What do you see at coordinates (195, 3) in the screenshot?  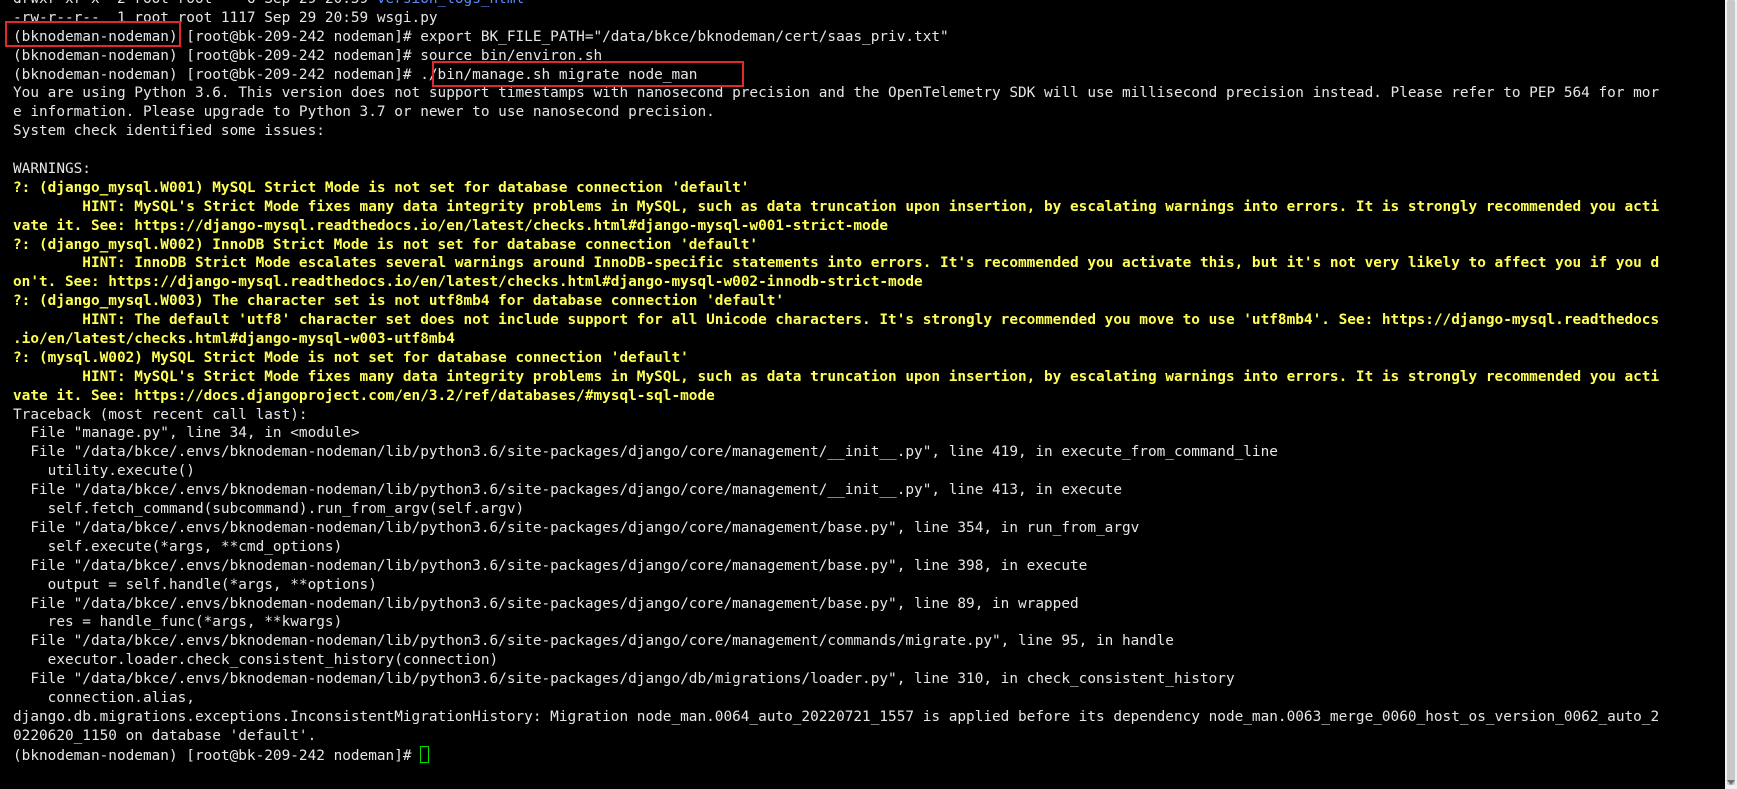 I see `terminal-text: drwxr-xr-x 2 root root 6 Sep 29 20:59` at bounding box center [195, 3].